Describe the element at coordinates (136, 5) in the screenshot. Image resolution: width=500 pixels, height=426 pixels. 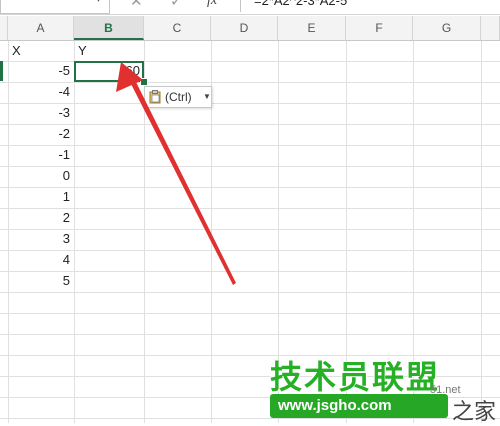
I see `cancel-icon: ✕` at that location.